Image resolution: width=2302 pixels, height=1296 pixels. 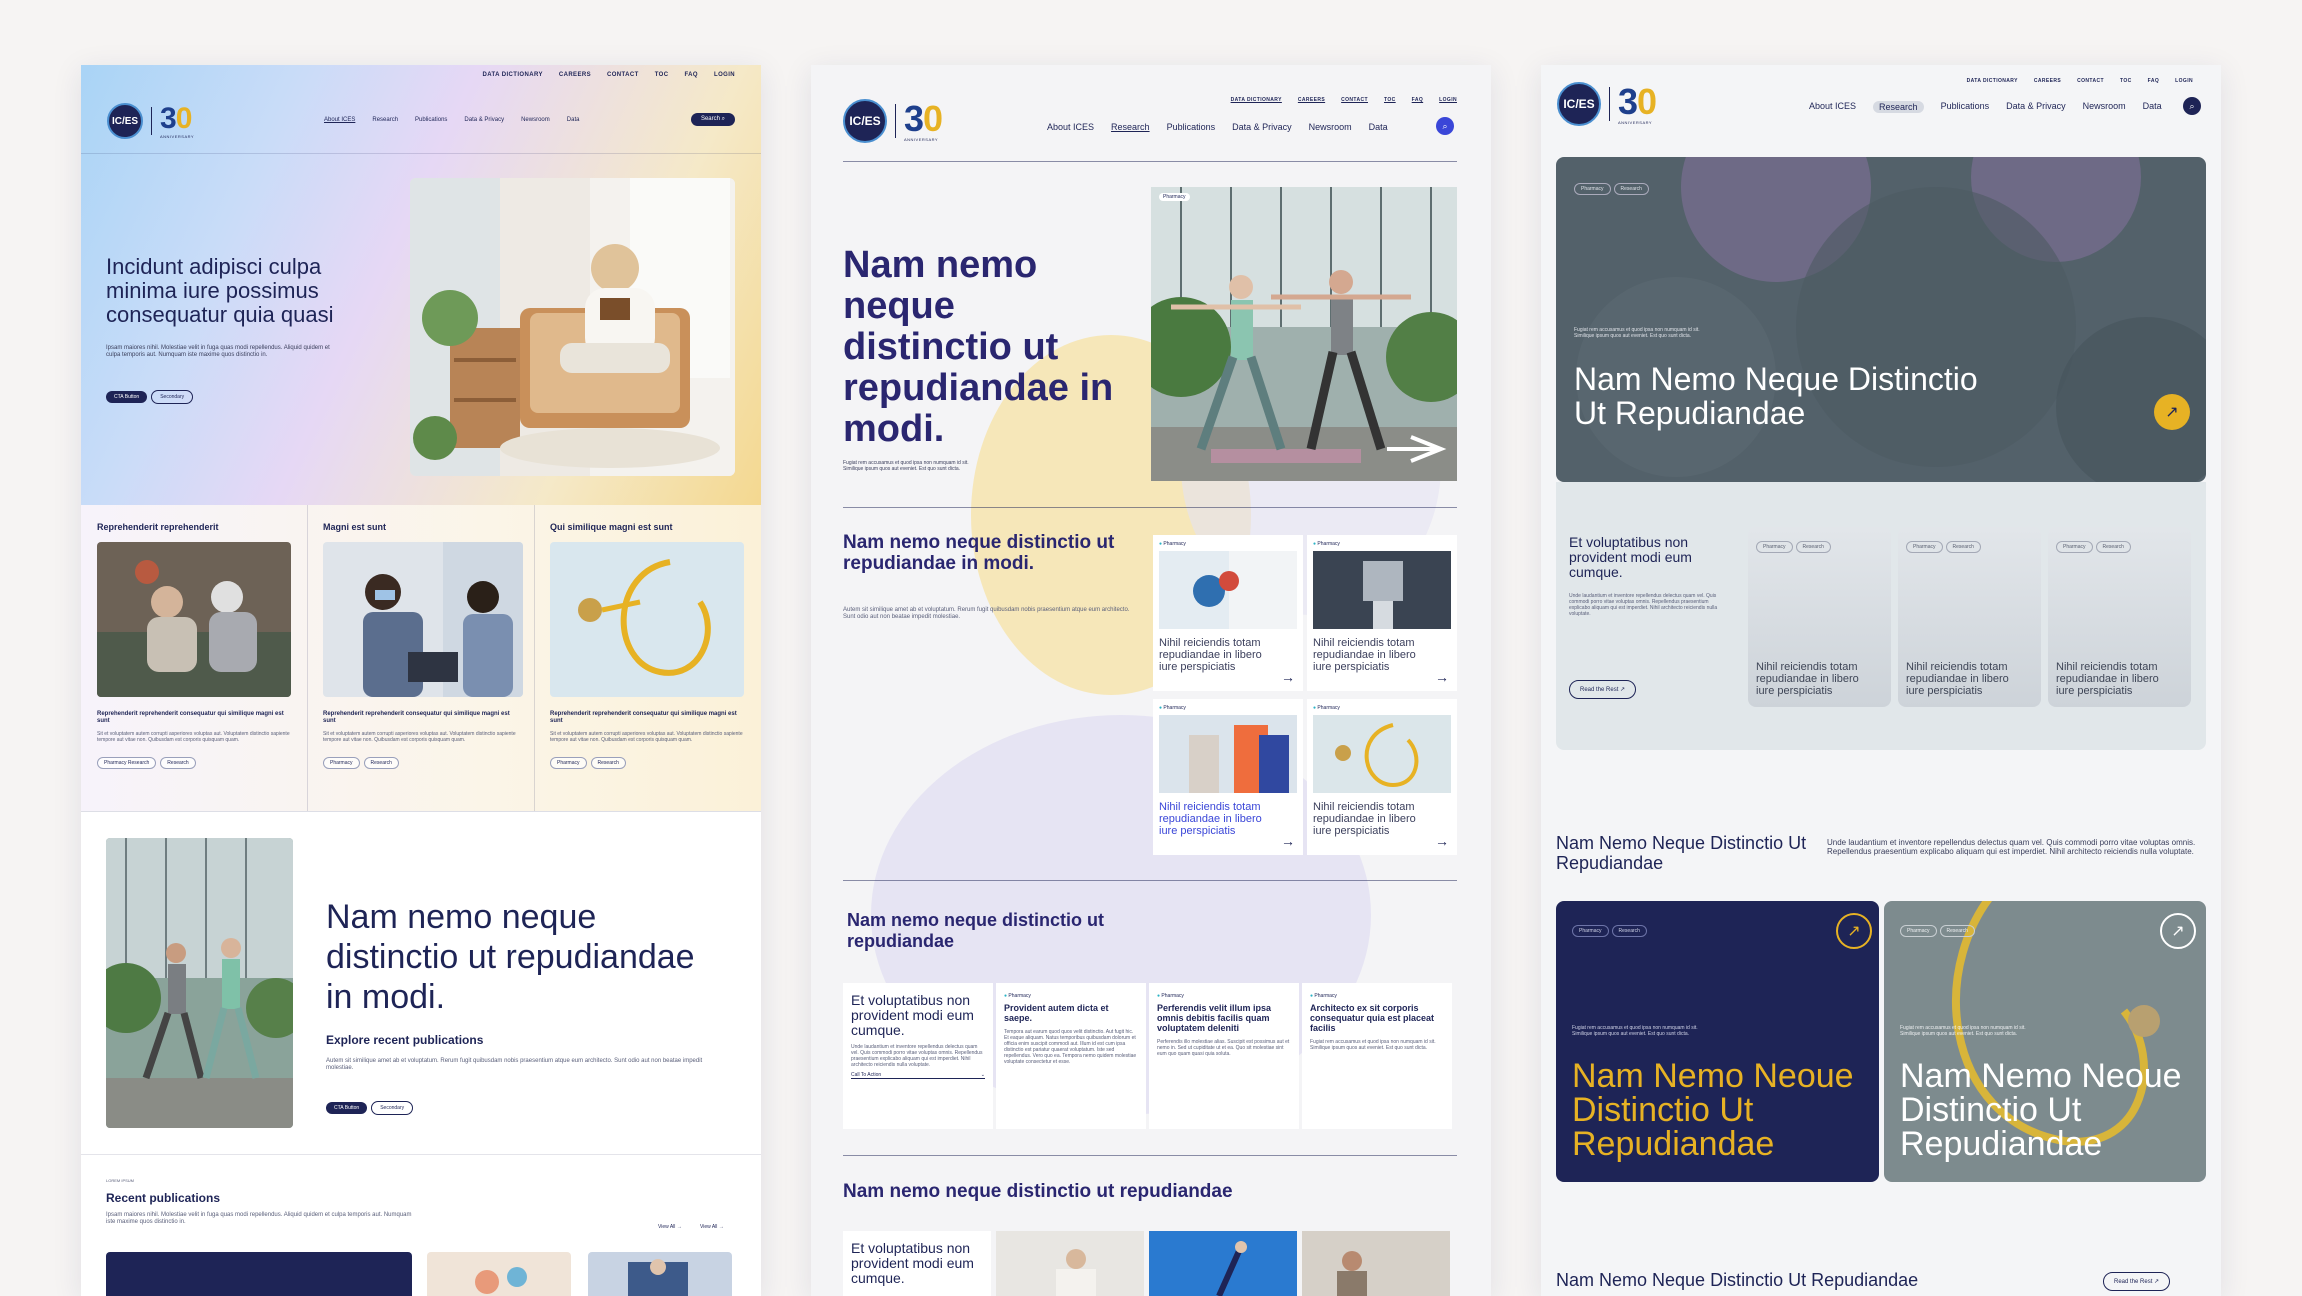 What do you see at coordinates (1992, 81) in the screenshot?
I see `util3-data-dictionary: DATA DICTIONARY` at bounding box center [1992, 81].